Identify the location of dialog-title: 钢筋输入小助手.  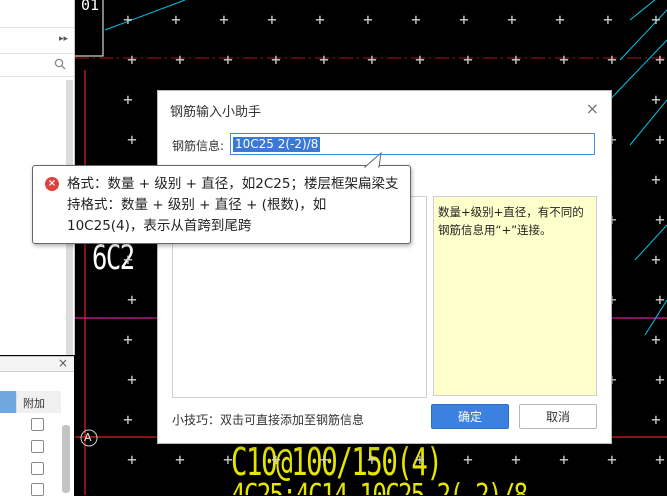
(216, 112).